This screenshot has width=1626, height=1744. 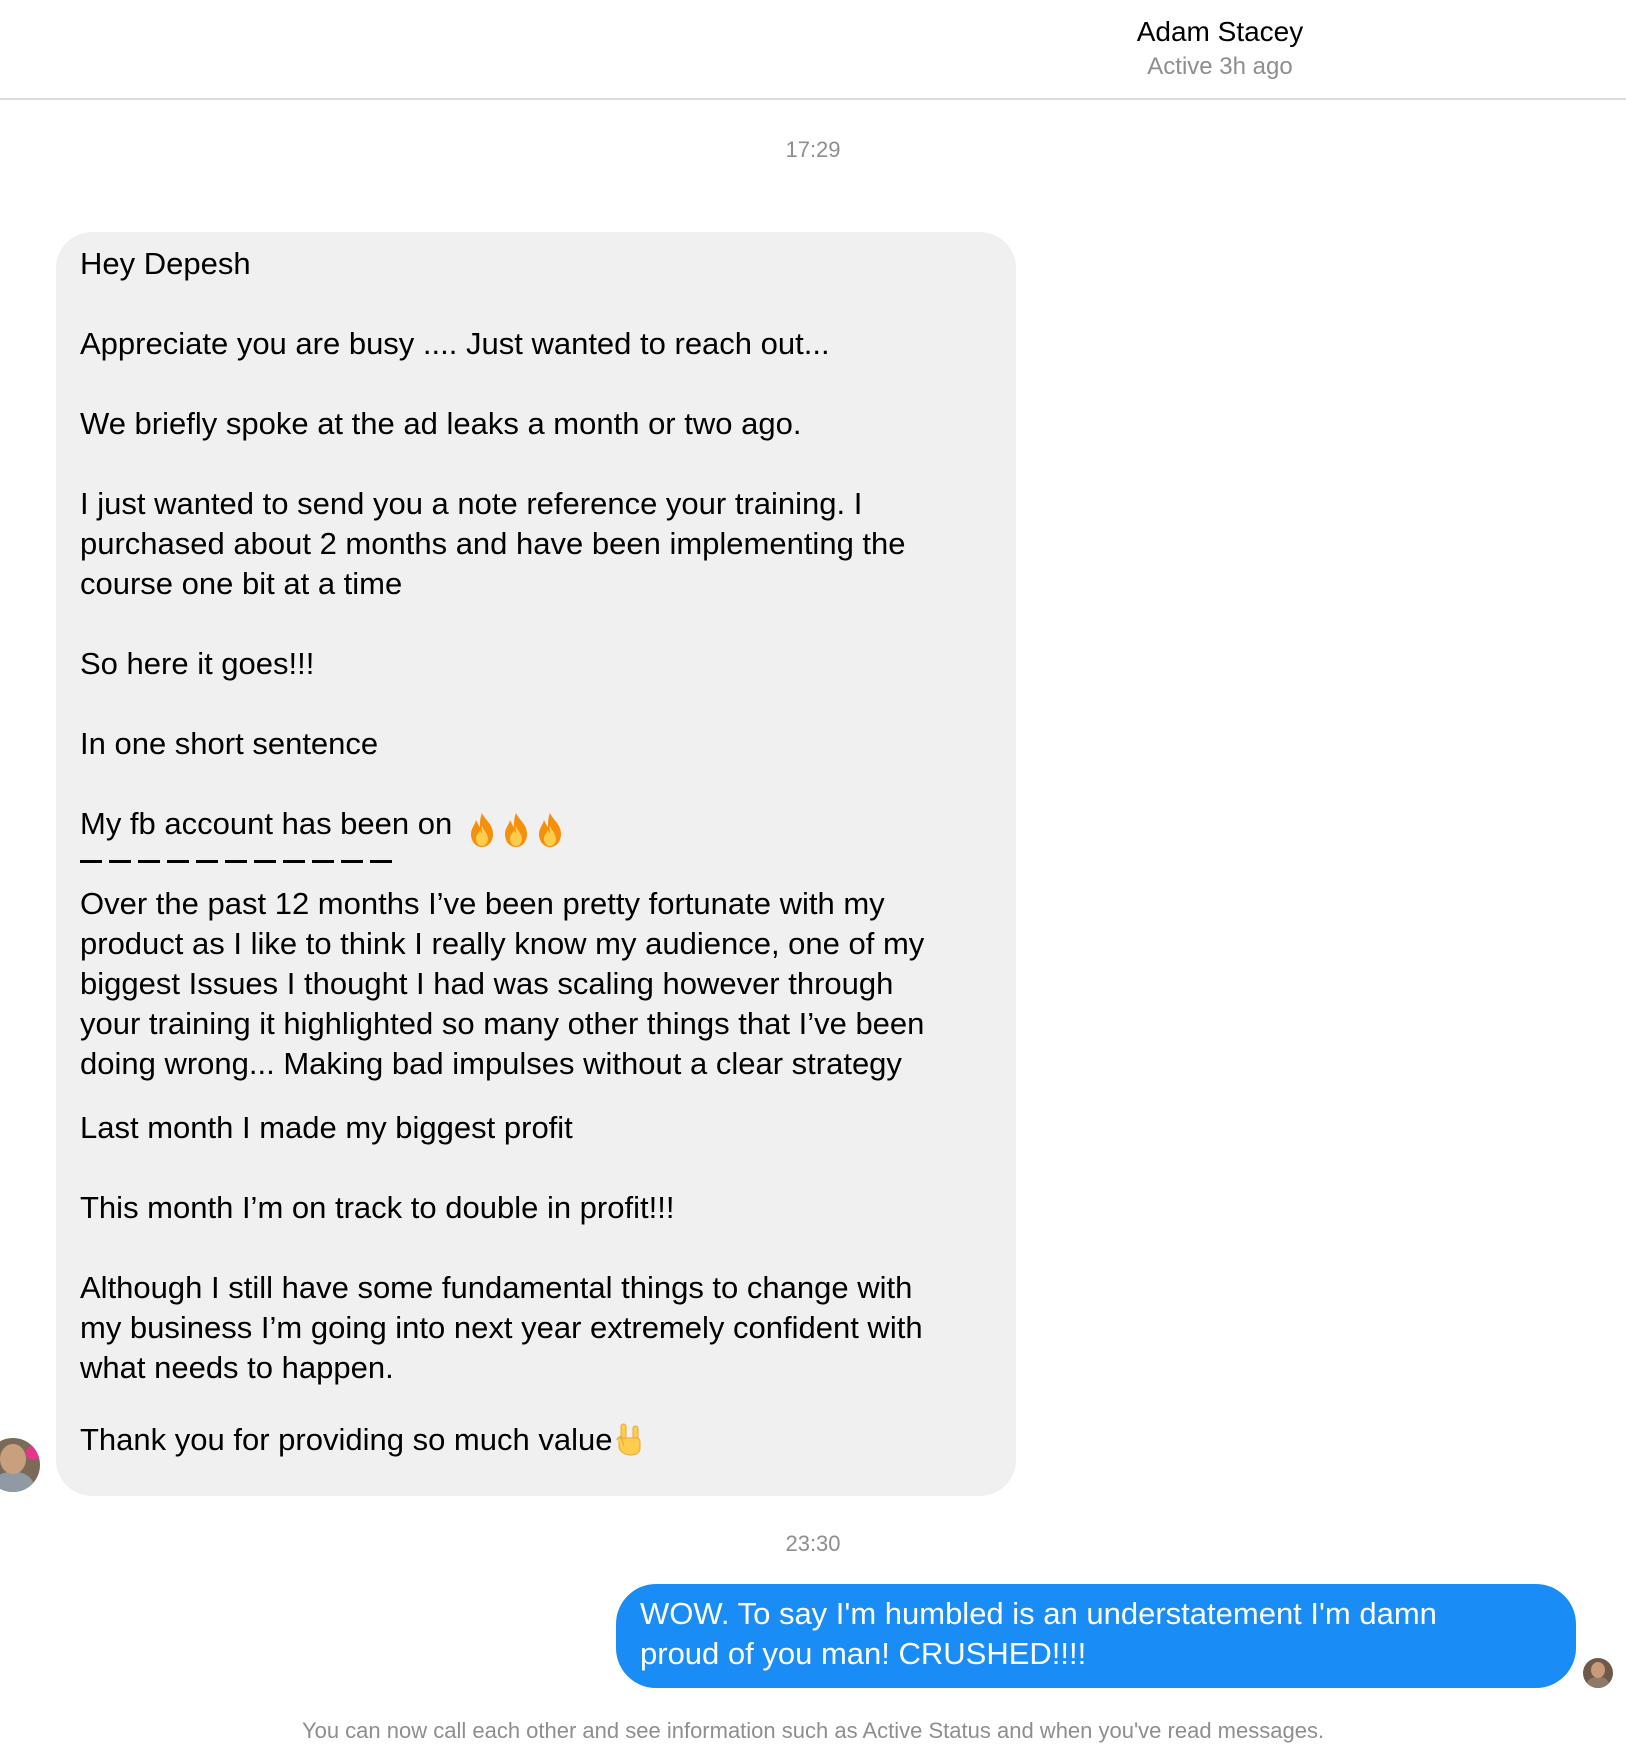 I want to click on message-line-with-emoji: My fb account has been on, so click(x=536, y=825).